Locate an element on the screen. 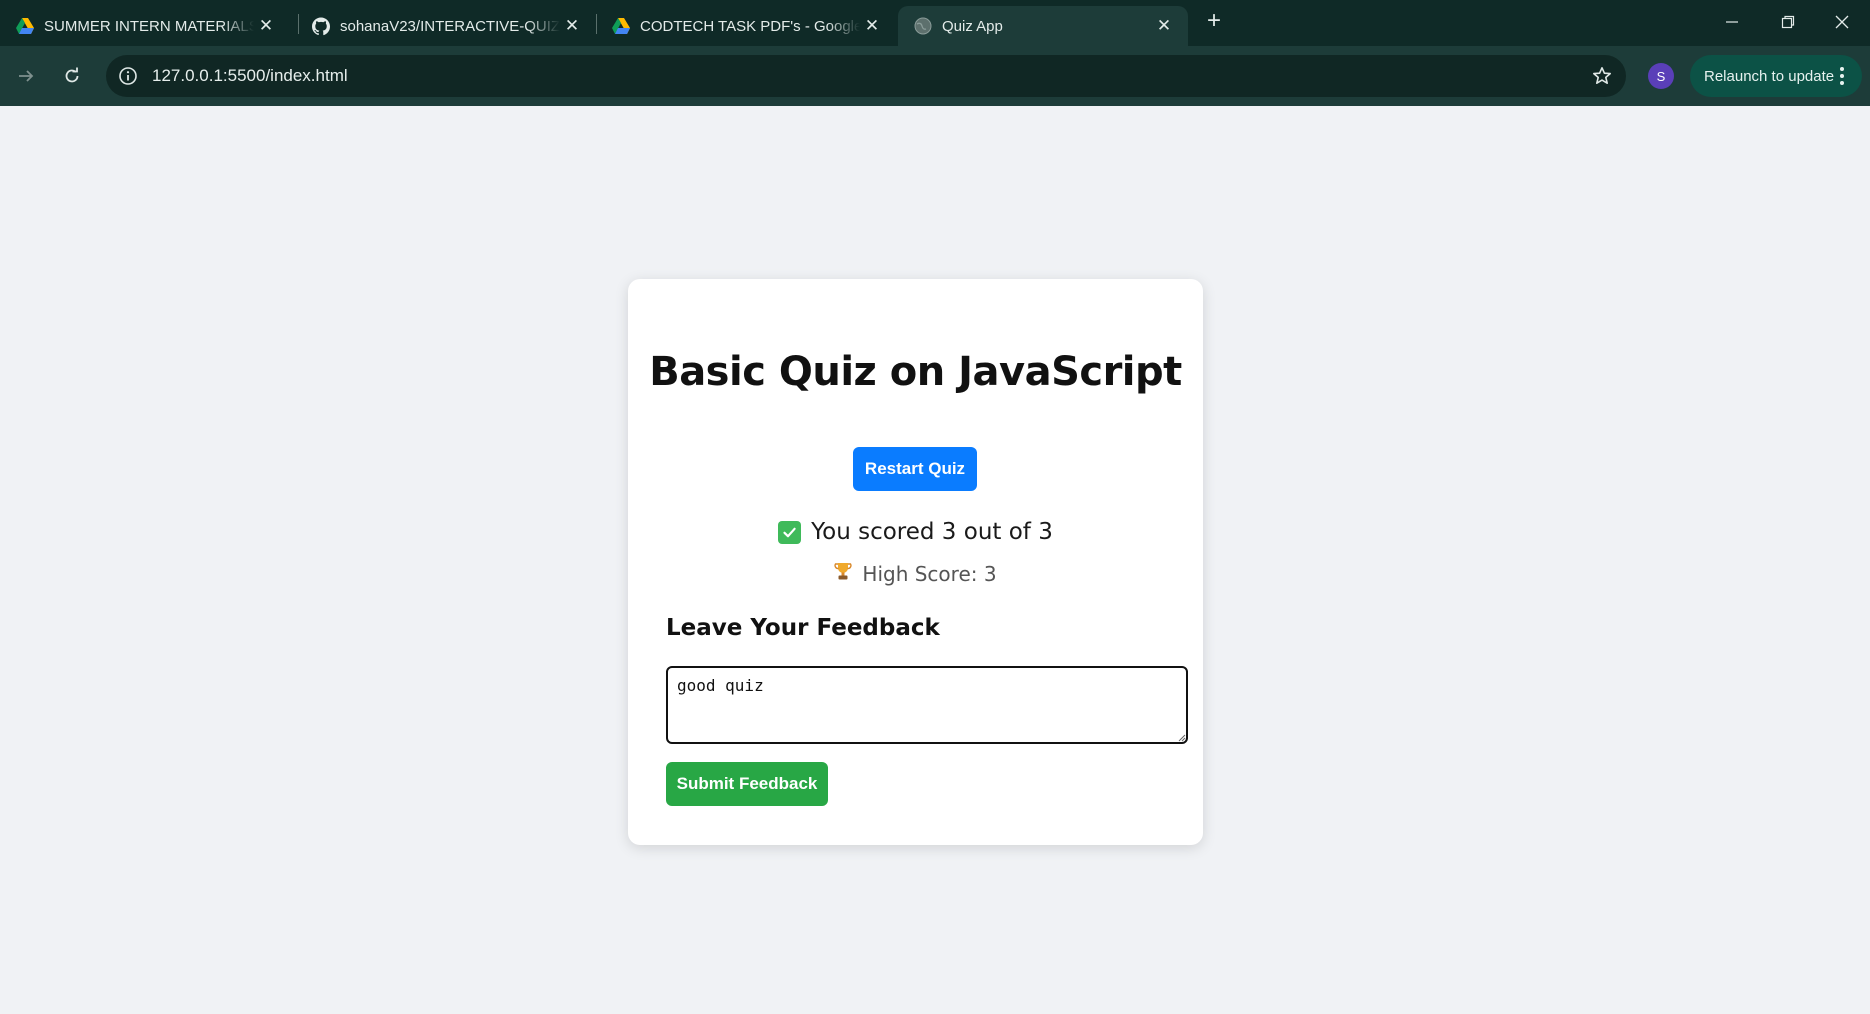 The height and width of the screenshot is (1014, 1870). tab-github-interactive-quiz: sohanaV23/INTERACTIVE-QUIZ ✕ is located at coordinates (446, 26).